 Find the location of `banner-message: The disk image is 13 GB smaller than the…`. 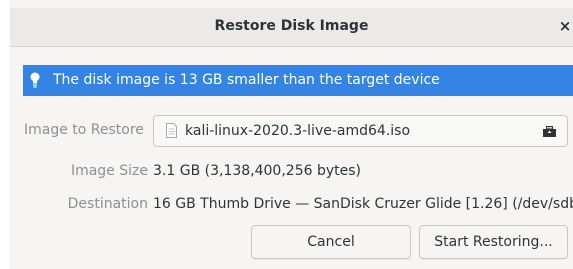

banner-message: The disk image is 13 GB smaller than the… is located at coordinates (246, 80).